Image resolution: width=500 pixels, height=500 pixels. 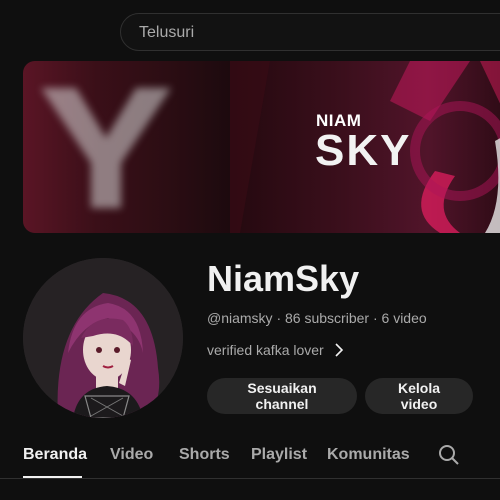 I want to click on search-box, so click(x=310, y=32).